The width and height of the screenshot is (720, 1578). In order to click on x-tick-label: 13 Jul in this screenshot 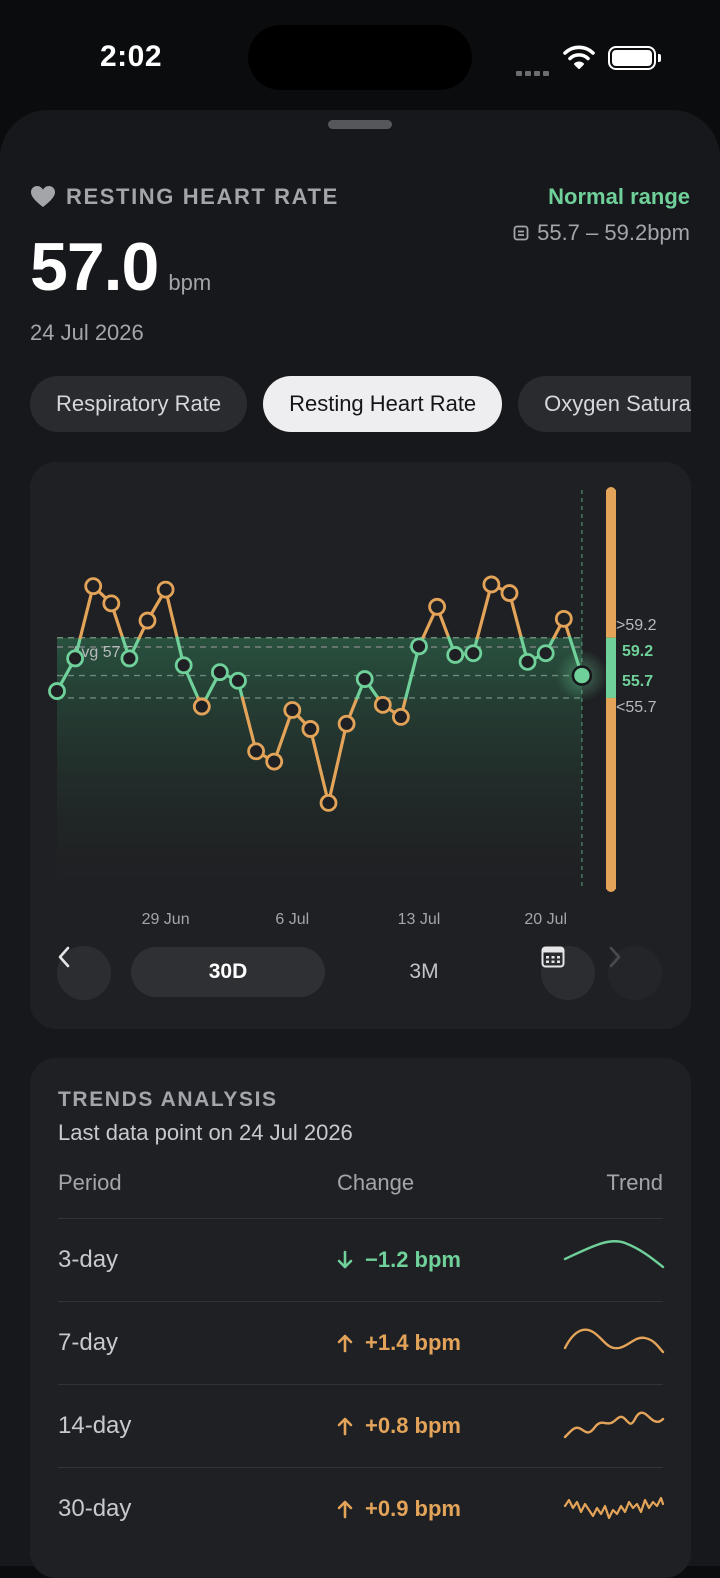, I will do `click(419, 919)`.